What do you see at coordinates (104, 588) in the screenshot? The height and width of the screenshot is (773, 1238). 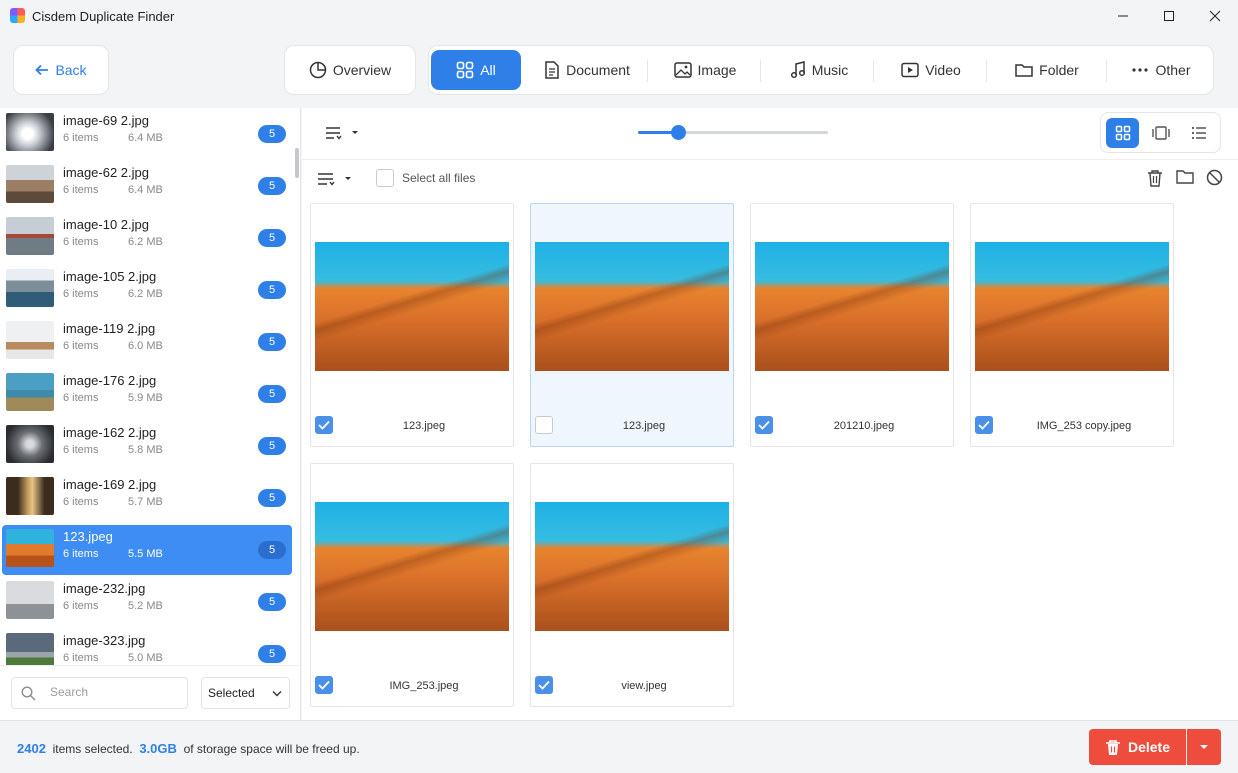 I see `group-name: image-232.jpg` at bounding box center [104, 588].